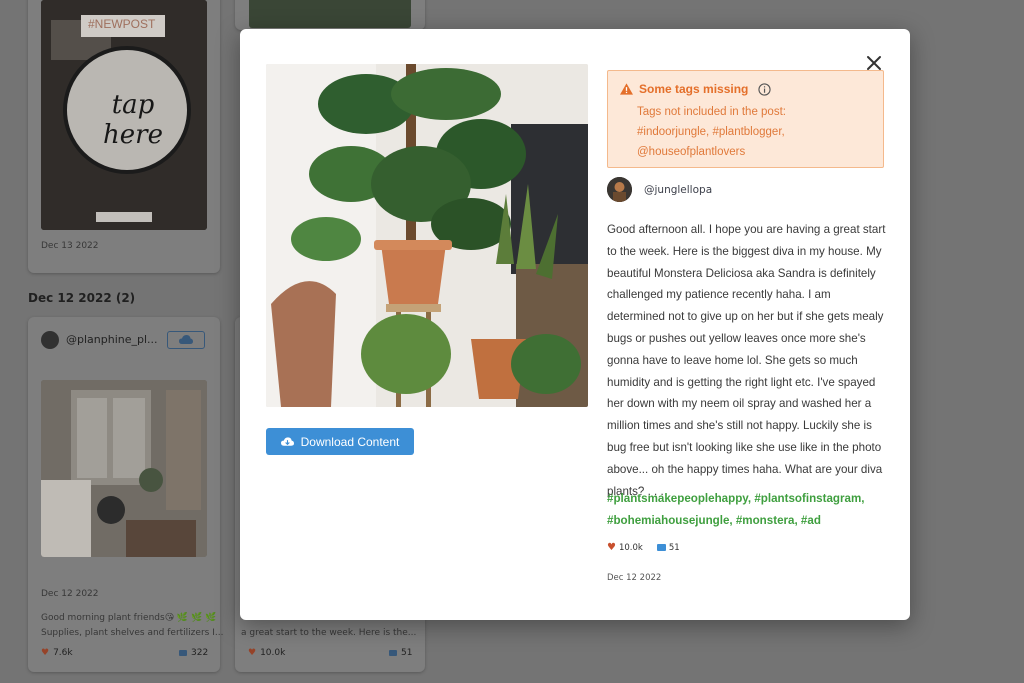 The width and height of the screenshot is (1024, 683). Describe the element at coordinates (626, 89) in the screenshot. I see `warning-icon` at that location.